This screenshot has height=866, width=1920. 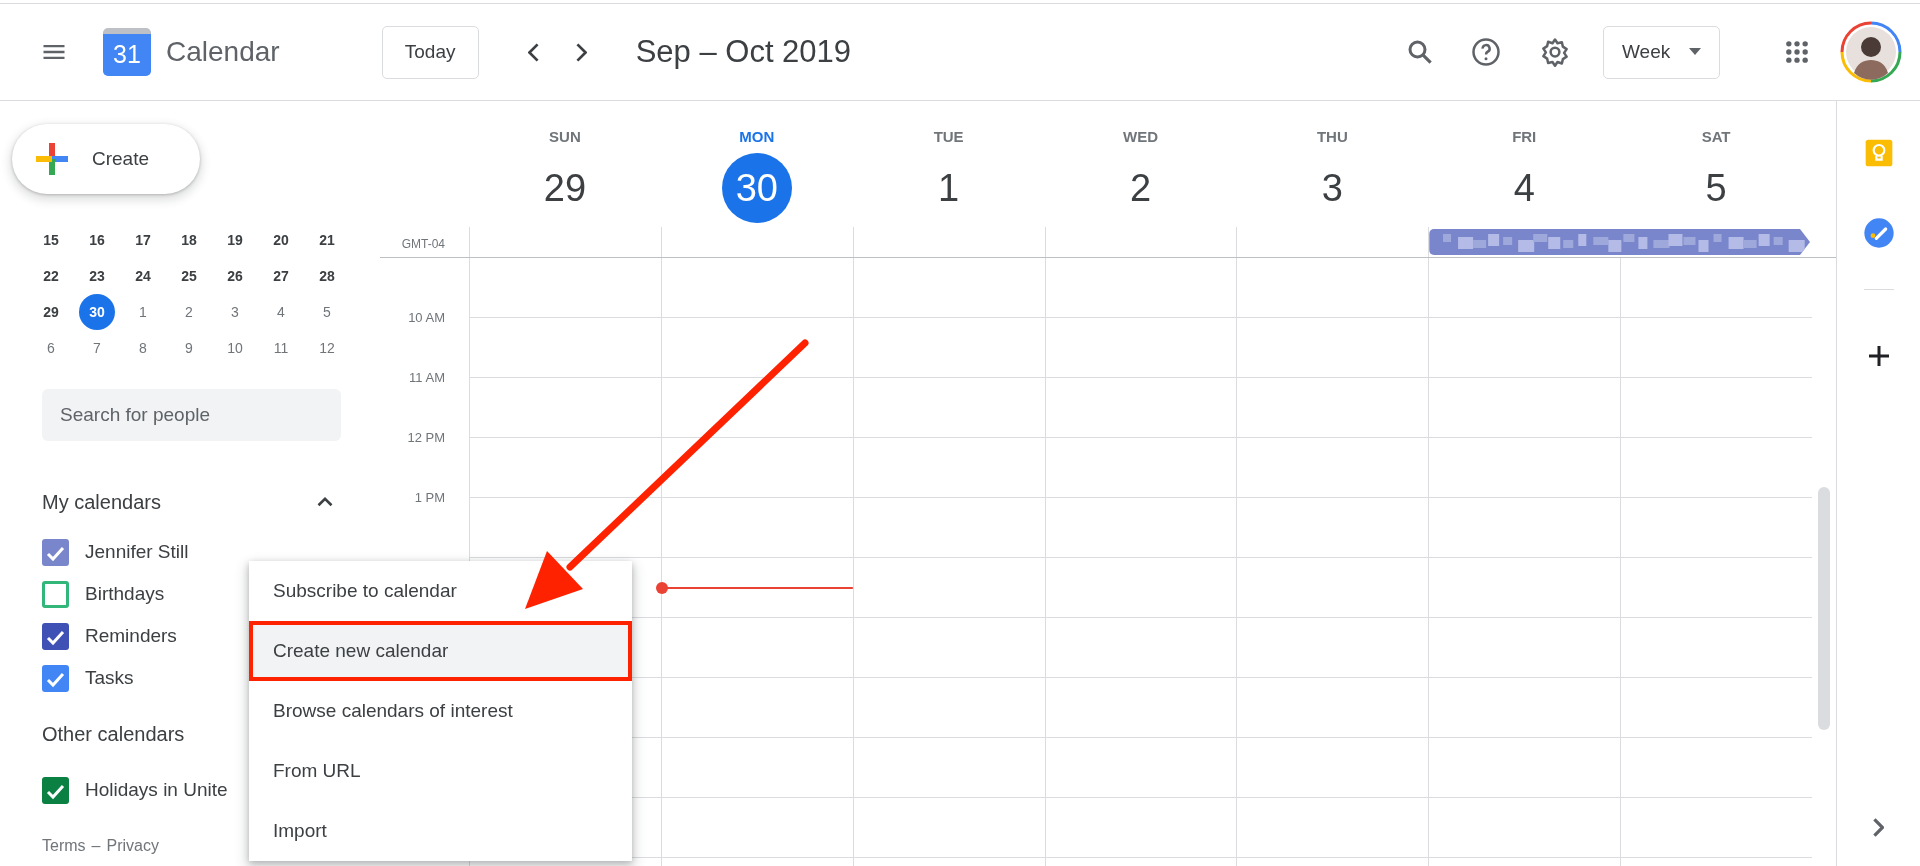 What do you see at coordinates (757, 137) in the screenshot?
I see `weekday-label: MON` at bounding box center [757, 137].